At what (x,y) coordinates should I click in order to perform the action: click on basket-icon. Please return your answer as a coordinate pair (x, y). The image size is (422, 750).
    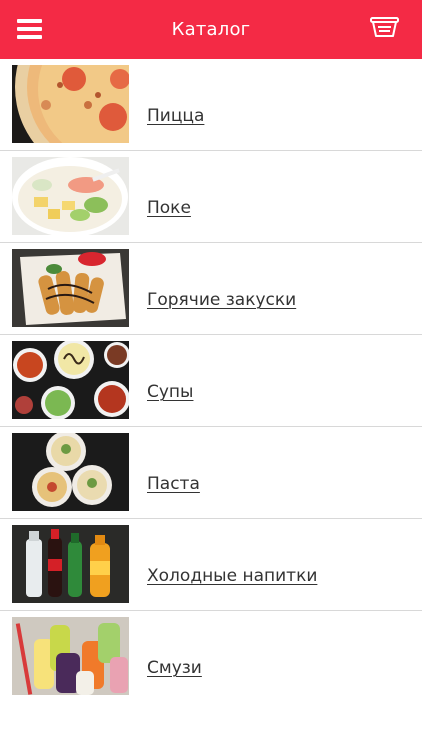
    Looking at the image, I should click on (384, 27).